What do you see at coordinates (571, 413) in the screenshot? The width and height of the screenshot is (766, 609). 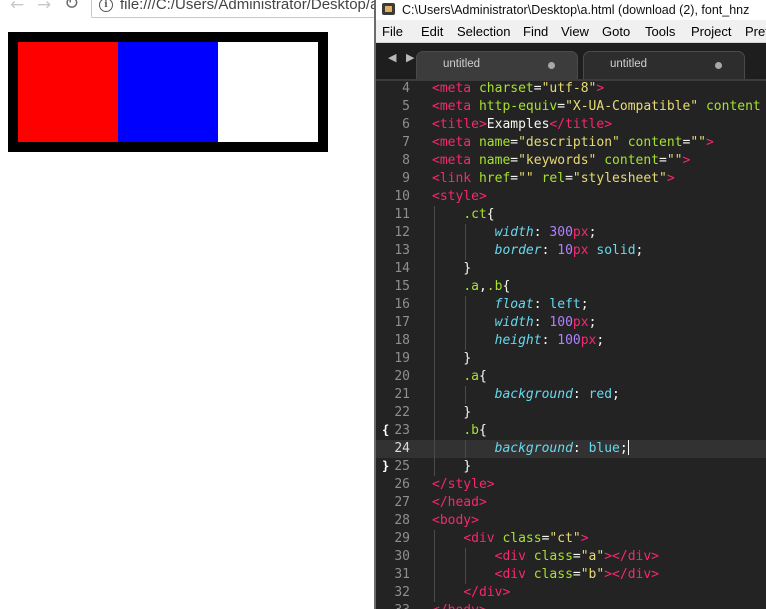 I see `code-line: 22 }` at bounding box center [571, 413].